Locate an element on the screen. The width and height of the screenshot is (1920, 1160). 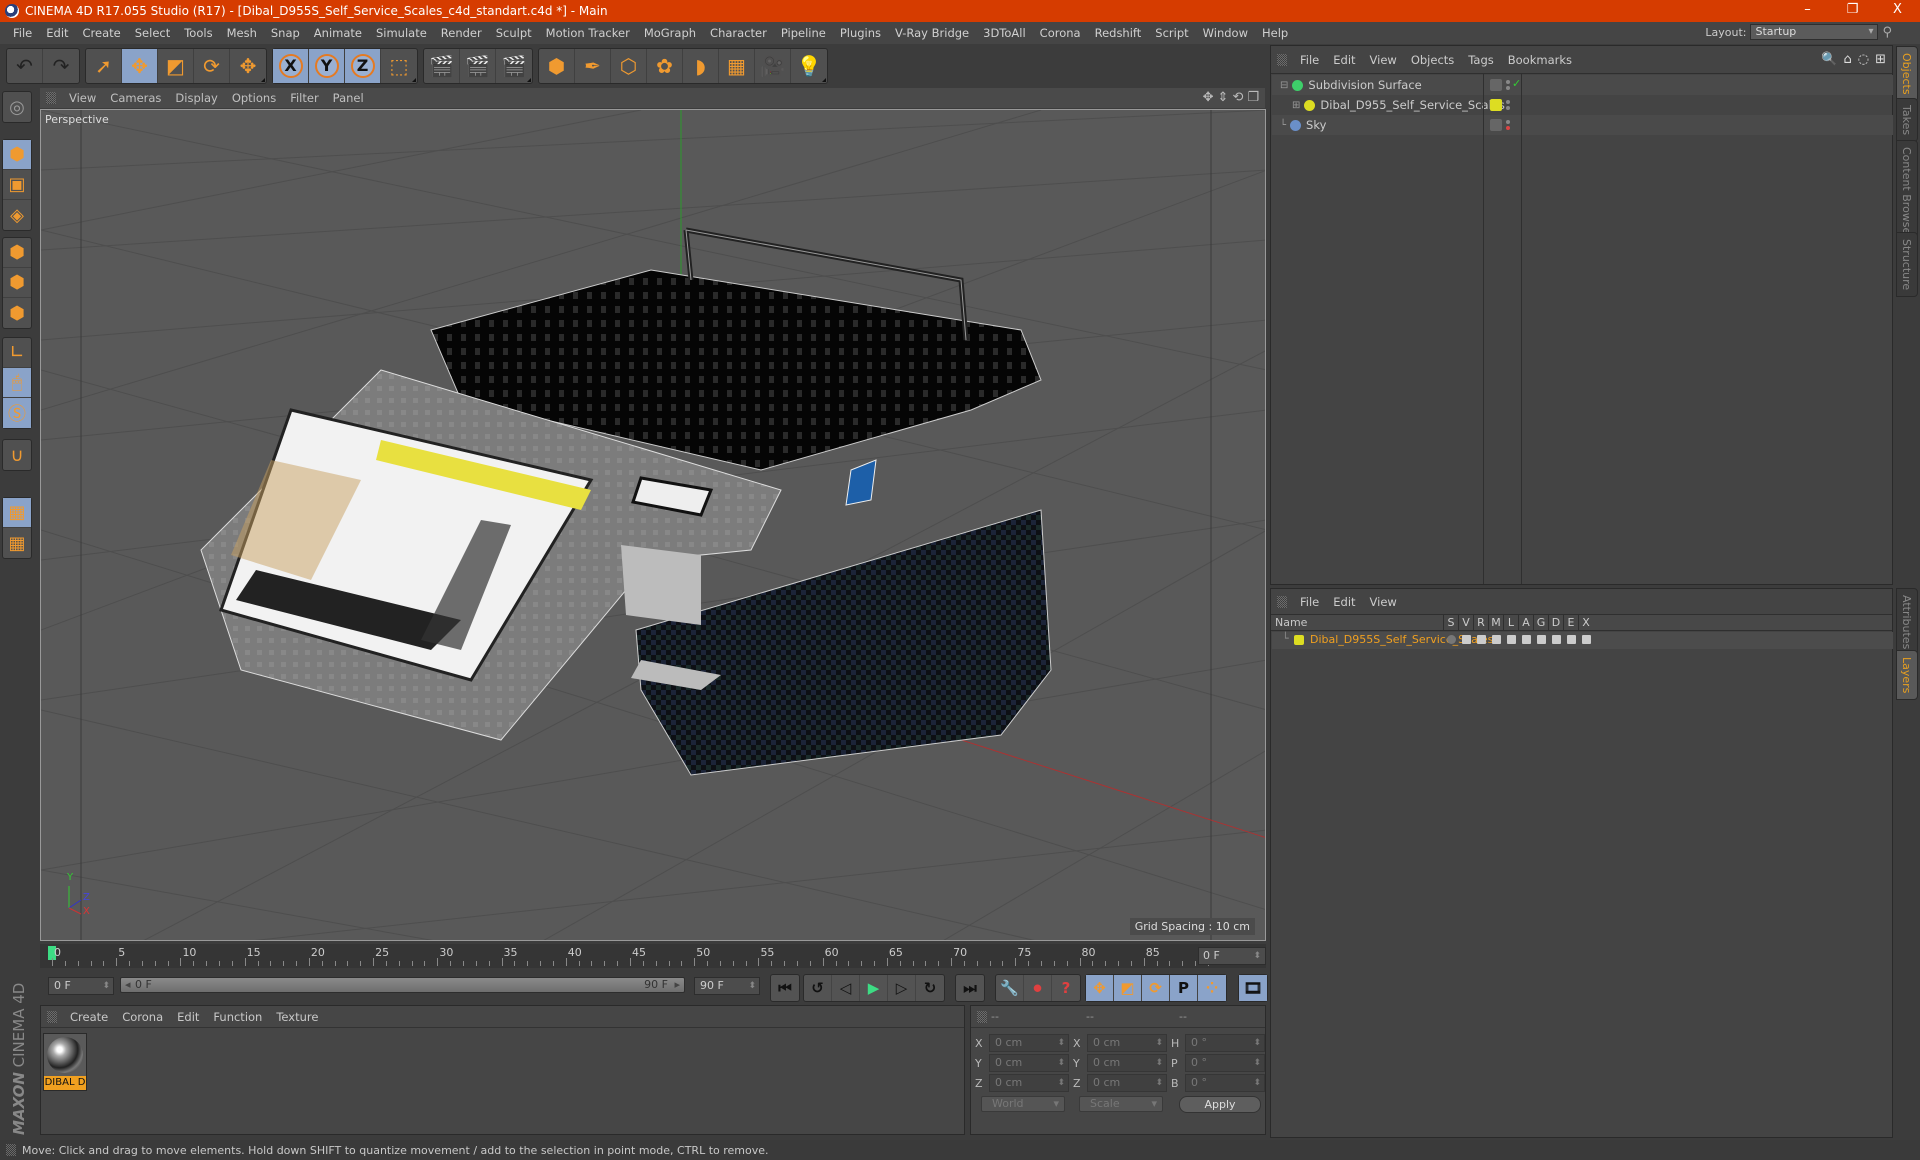
menu-pipeline: Pipeline is located at coordinates (803, 33).